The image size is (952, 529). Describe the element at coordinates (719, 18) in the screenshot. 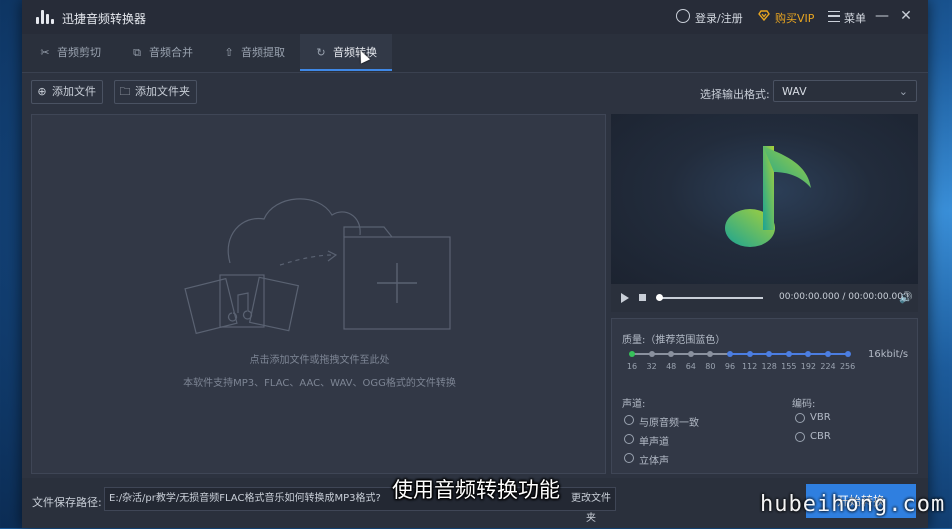

I see `login-link: 登录/注册` at that location.